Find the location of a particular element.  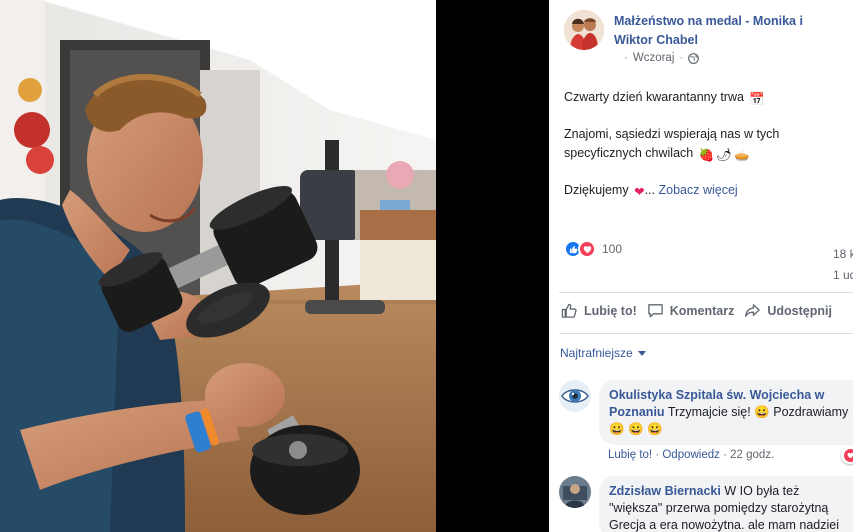

comment-text: Trzymajcie się! is located at coordinates (709, 412).